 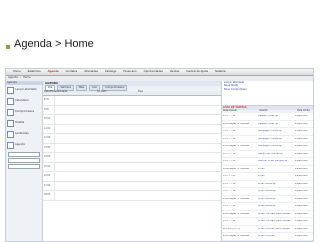 I want to click on time-label: 18:00, so click(x=48, y=195).